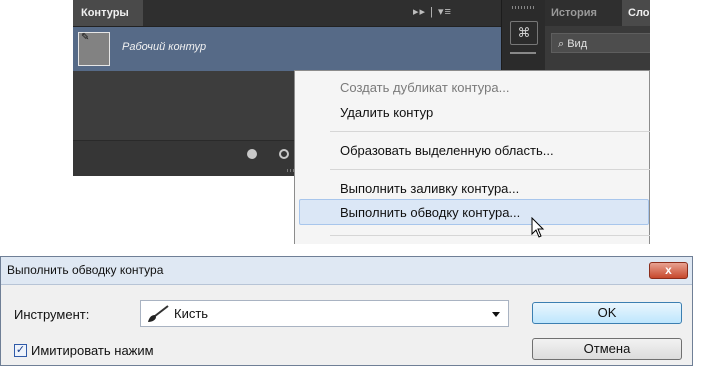  I want to click on filter-kind-label: Вид, so click(577, 44).